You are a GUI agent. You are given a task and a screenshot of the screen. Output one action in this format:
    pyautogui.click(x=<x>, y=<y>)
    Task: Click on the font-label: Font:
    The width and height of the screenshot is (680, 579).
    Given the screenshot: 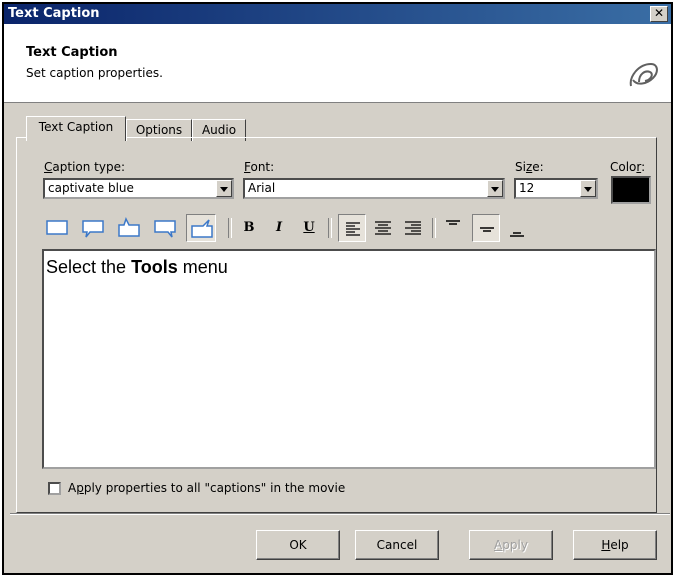 What is the action you would take?
    pyautogui.click(x=259, y=167)
    